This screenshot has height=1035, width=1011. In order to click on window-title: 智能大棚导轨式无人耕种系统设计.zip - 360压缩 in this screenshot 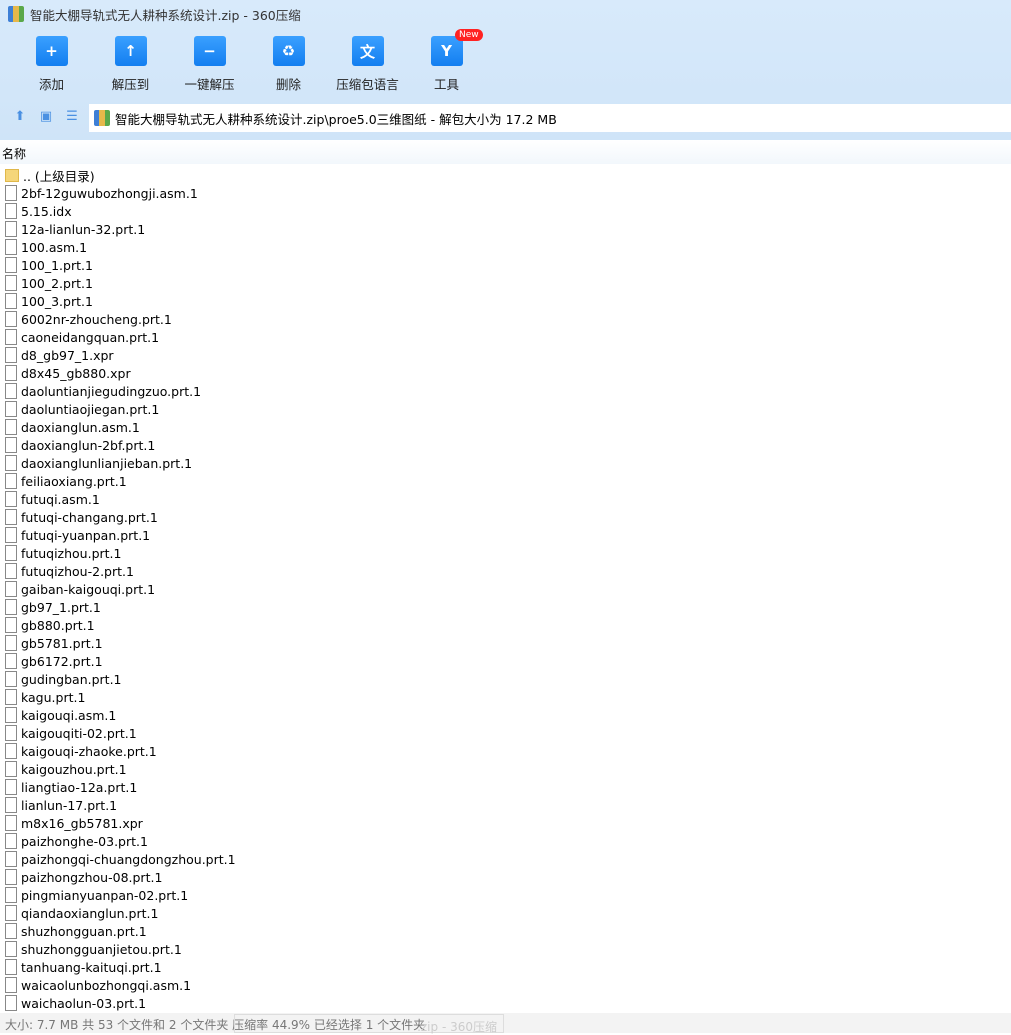, I will do `click(165, 15)`.